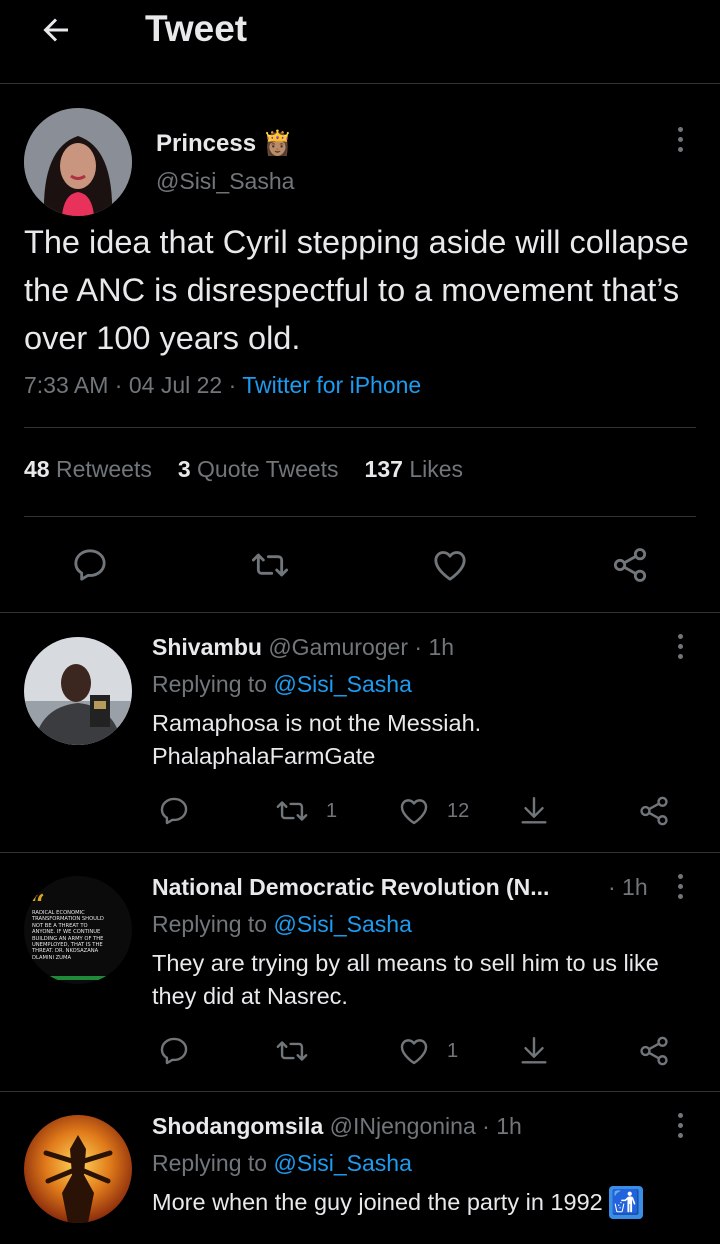 This screenshot has width=720, height=1244. I want to click on avatar-shivambu, so click(78, 691).